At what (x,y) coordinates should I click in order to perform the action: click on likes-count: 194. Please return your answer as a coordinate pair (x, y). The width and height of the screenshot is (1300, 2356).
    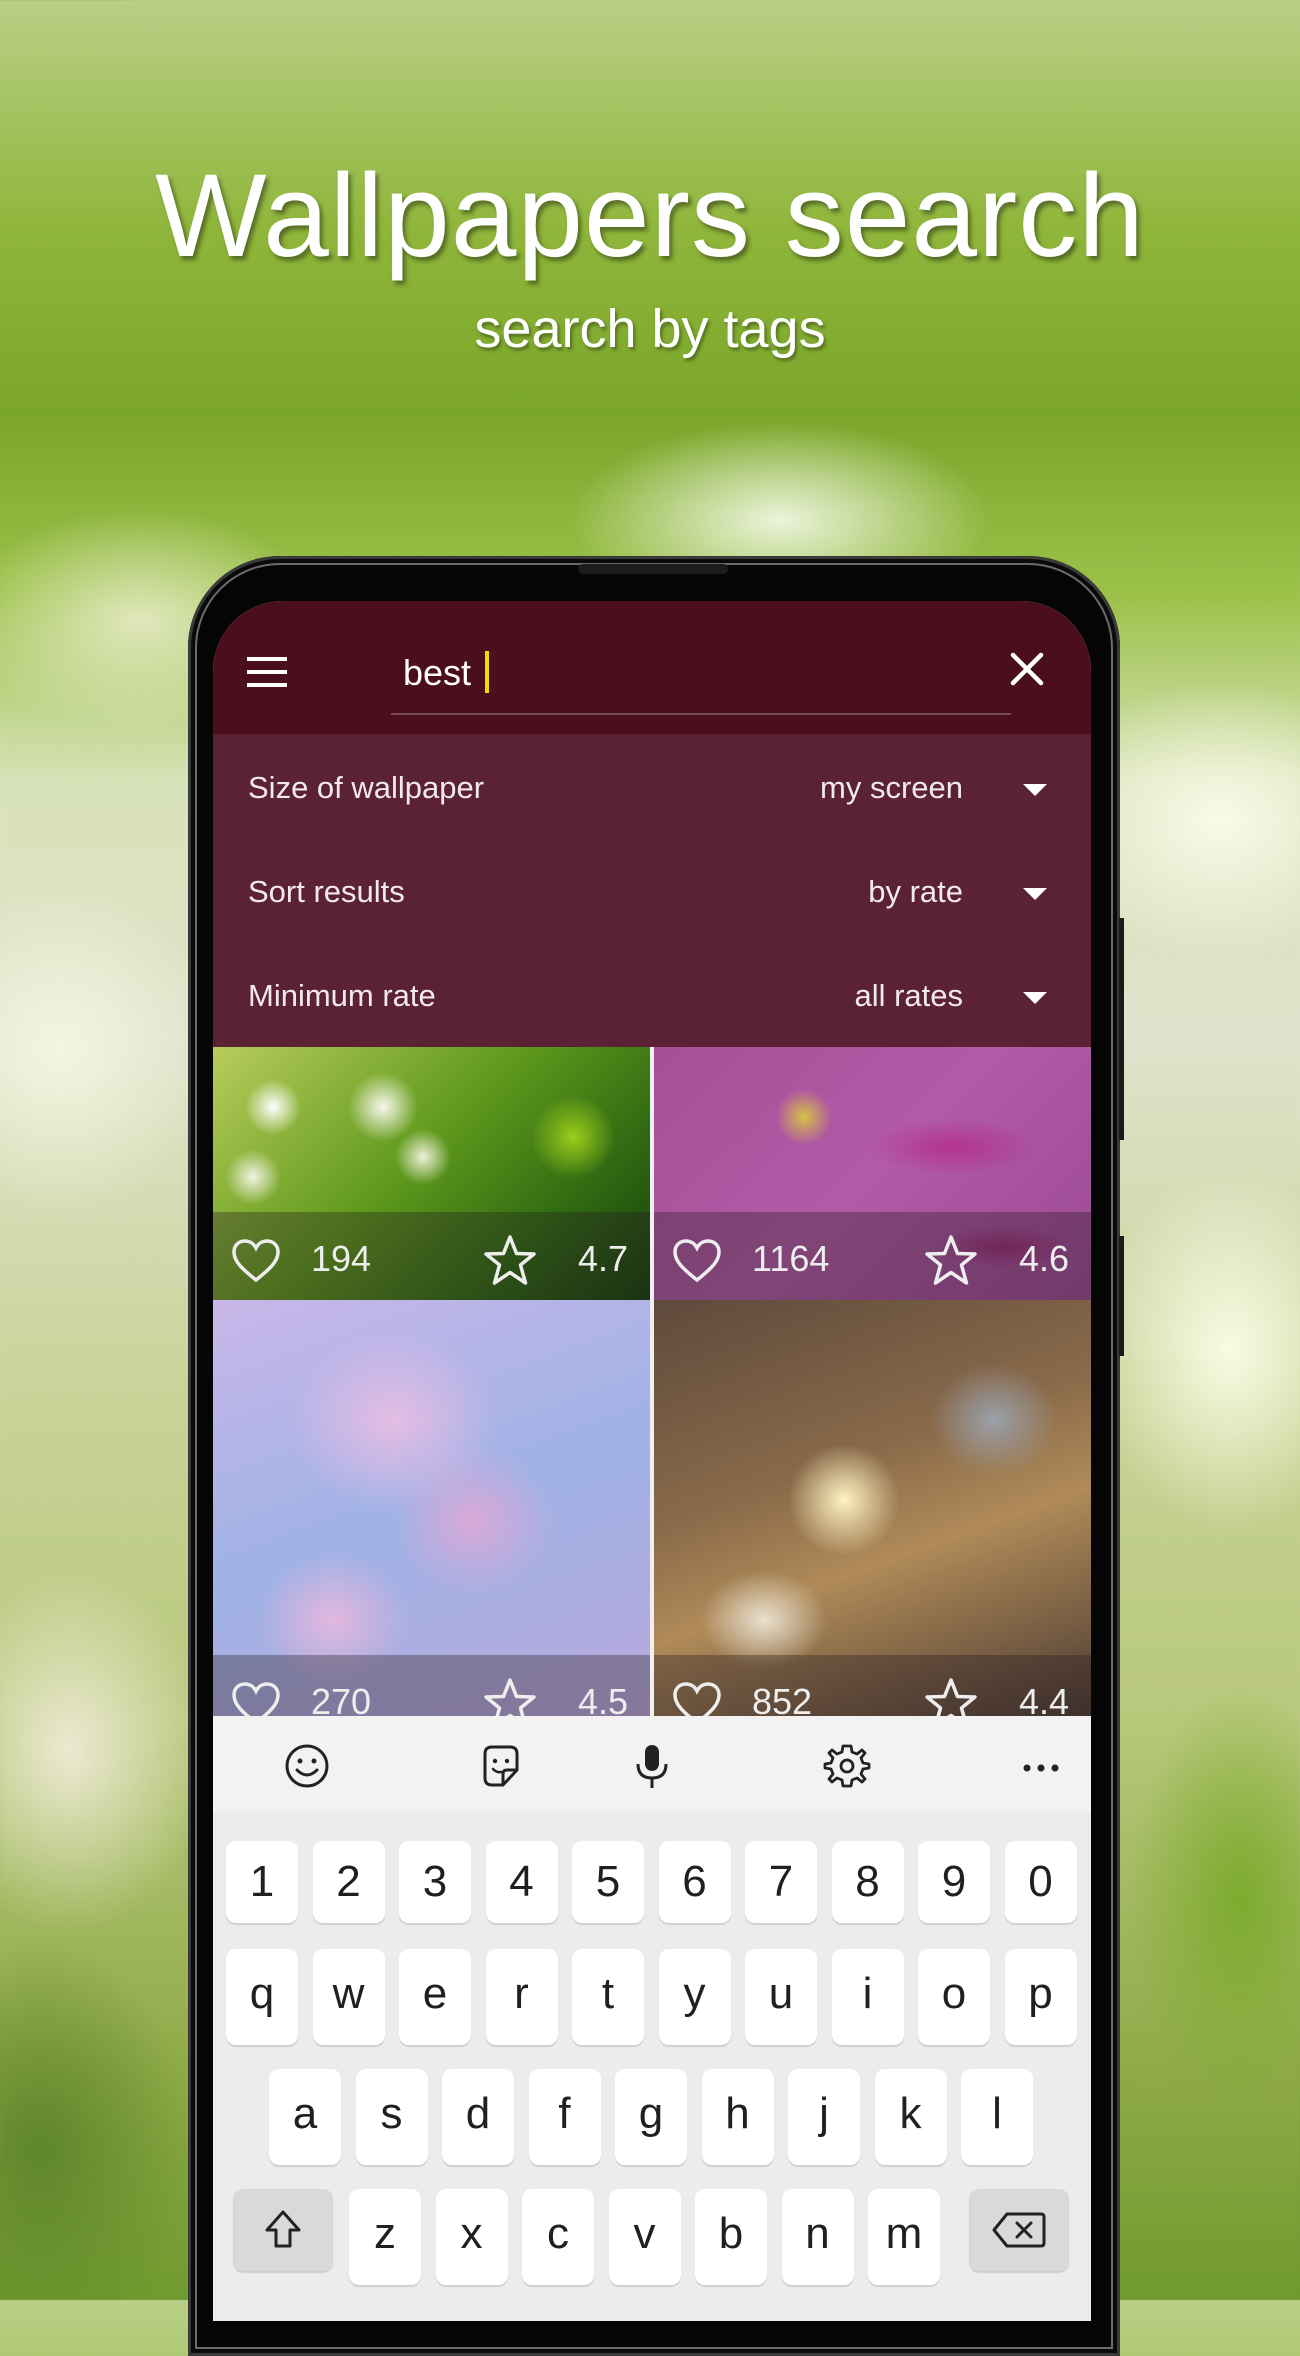
    Looking at the image, I should click on (341, 1258).